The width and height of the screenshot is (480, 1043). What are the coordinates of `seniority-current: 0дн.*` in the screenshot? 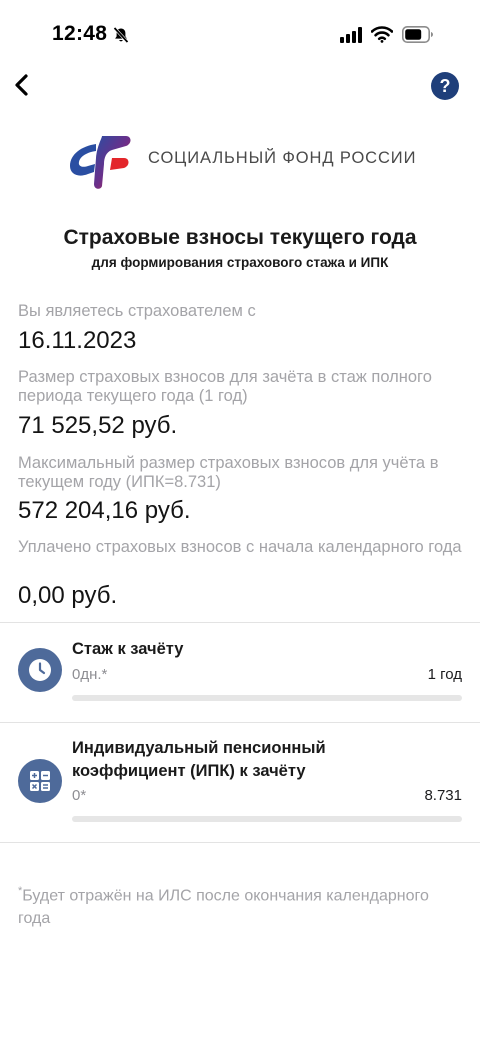 It's located at (90, 674).